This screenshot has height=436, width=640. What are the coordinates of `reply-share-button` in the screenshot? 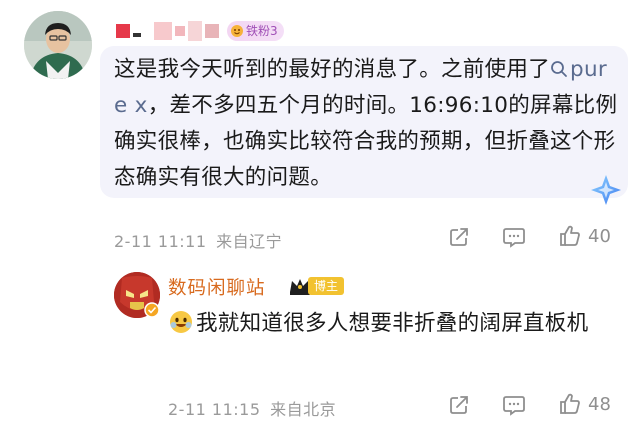 It's located at (459, 405).